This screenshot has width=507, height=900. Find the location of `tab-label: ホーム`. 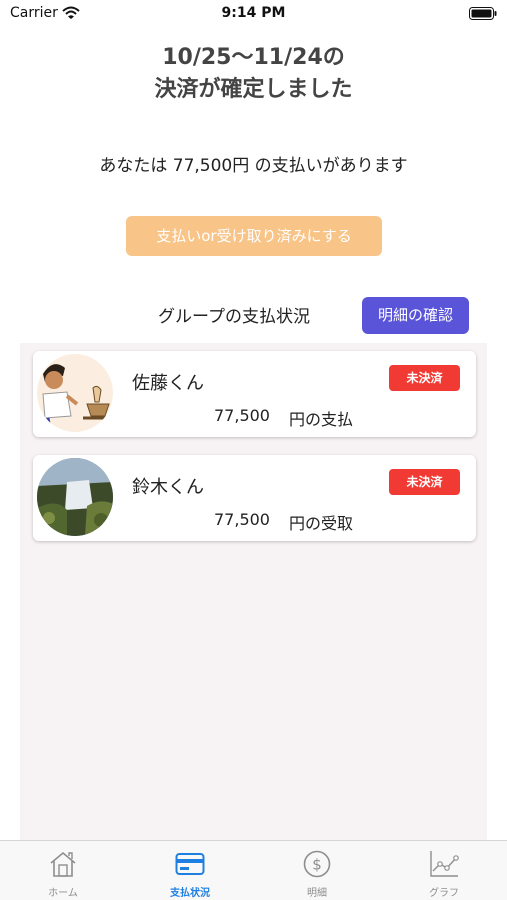

tab-label: ホーム is located at coordinates (63, 893).